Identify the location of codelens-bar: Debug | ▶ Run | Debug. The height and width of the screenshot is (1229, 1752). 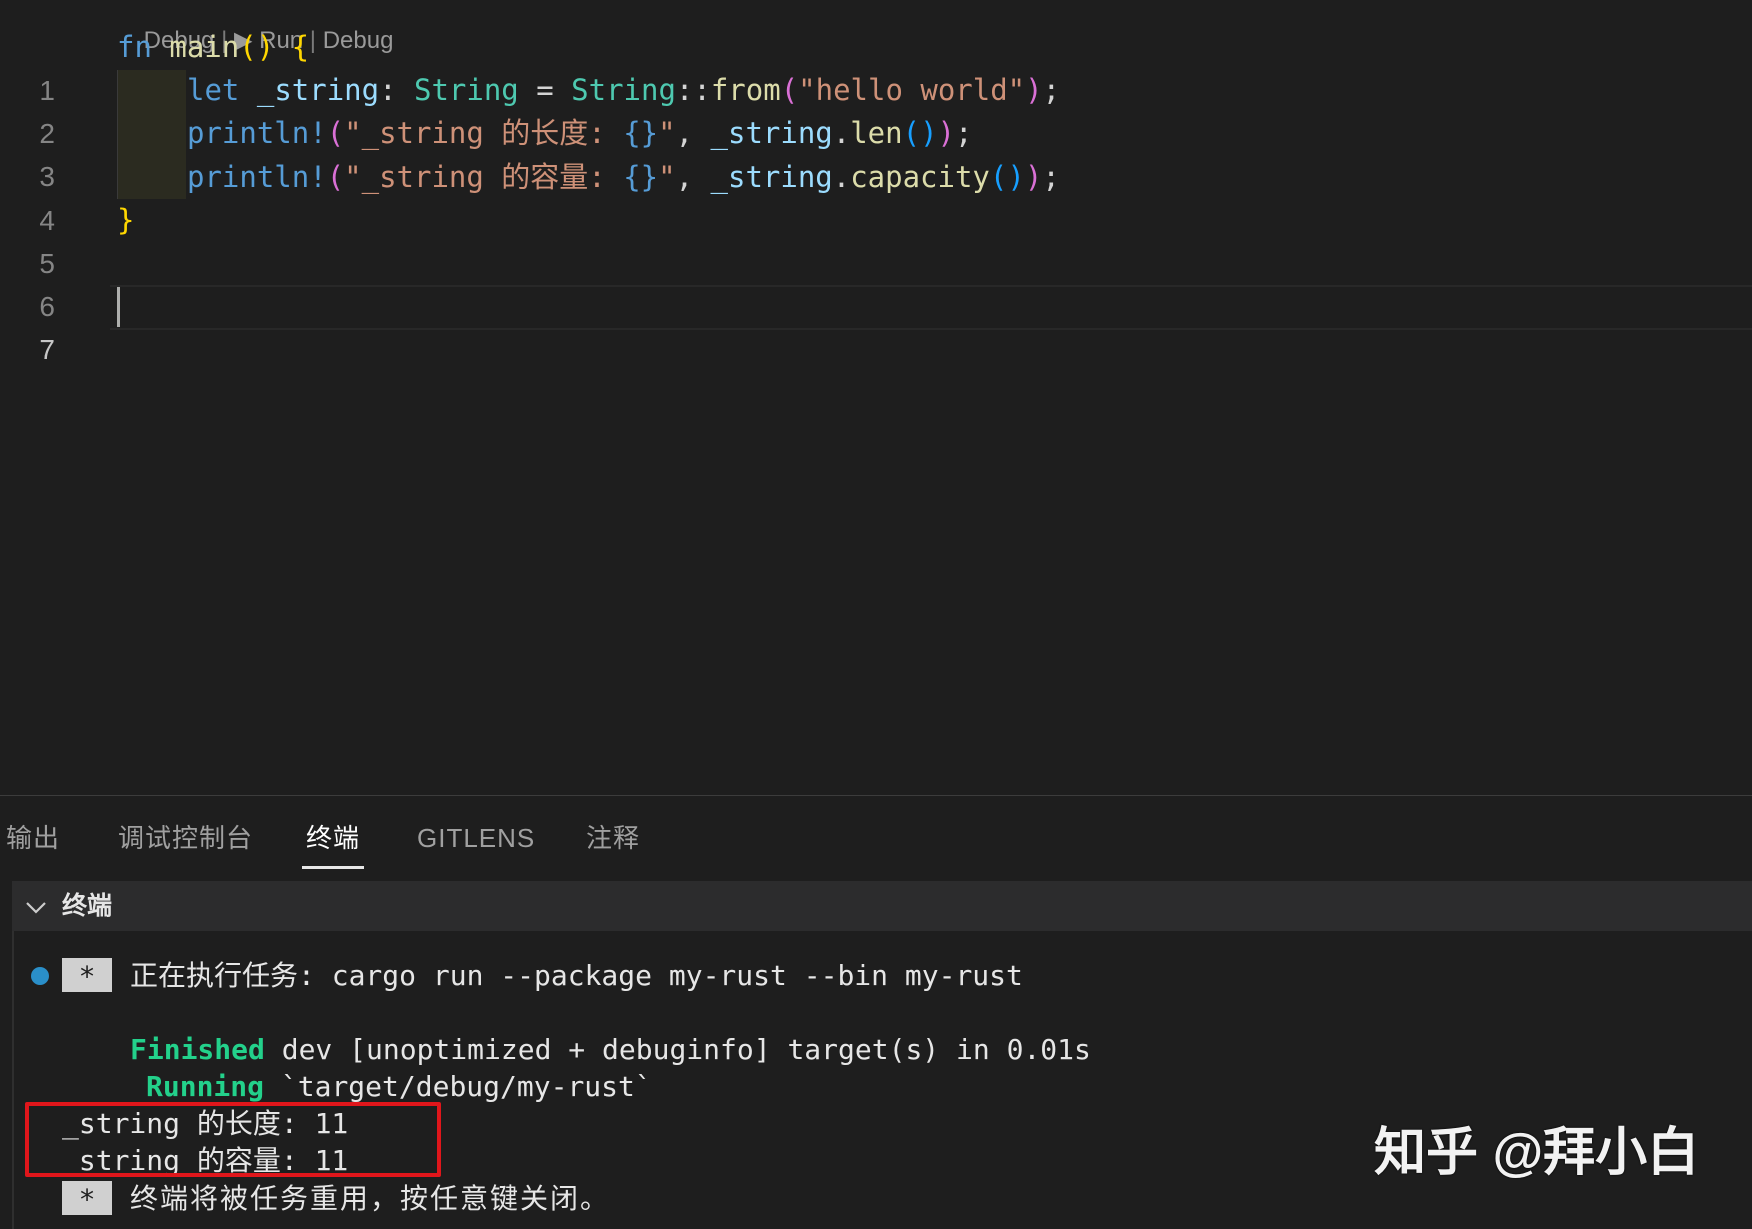
(255, 27).